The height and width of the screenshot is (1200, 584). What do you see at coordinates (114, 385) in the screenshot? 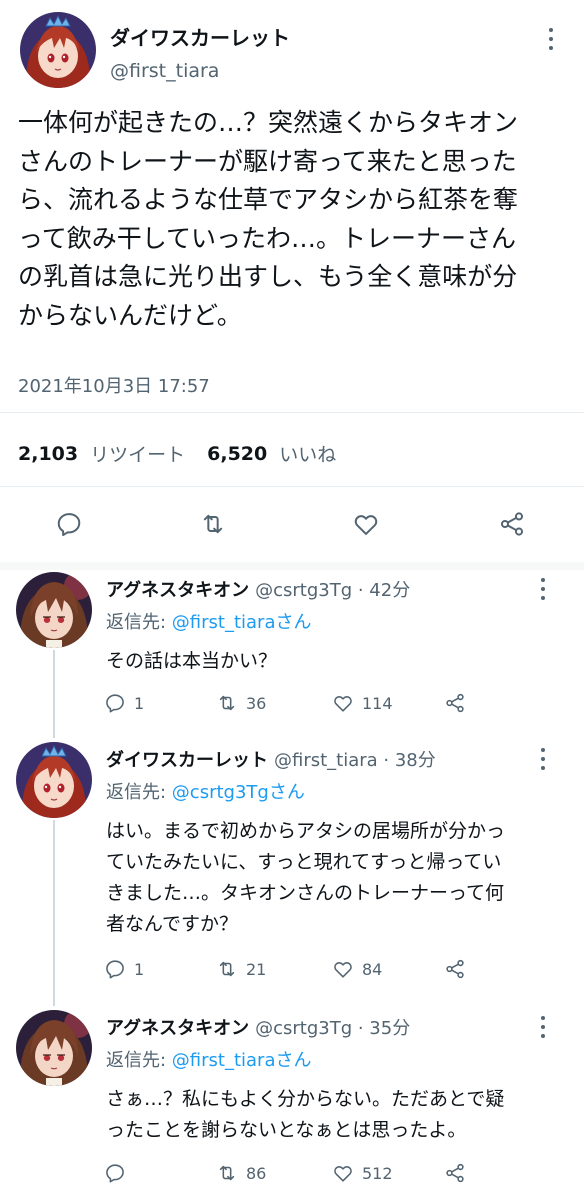
I see `tweet-timestamp: 2021年10月3日 17:57` at bounding box center [114, 385].